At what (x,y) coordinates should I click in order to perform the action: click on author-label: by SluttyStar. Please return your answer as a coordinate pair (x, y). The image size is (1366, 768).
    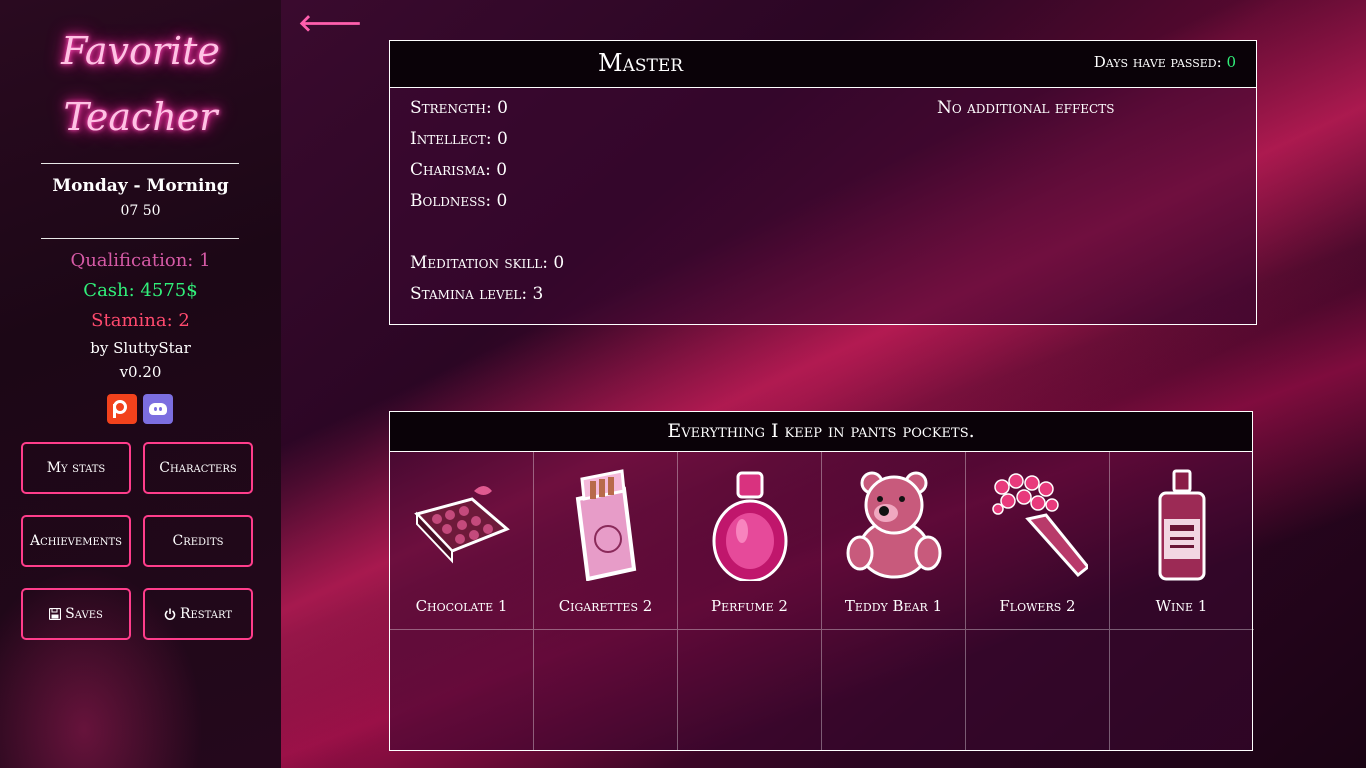
    Looking at the image, I should click on (140, 348).